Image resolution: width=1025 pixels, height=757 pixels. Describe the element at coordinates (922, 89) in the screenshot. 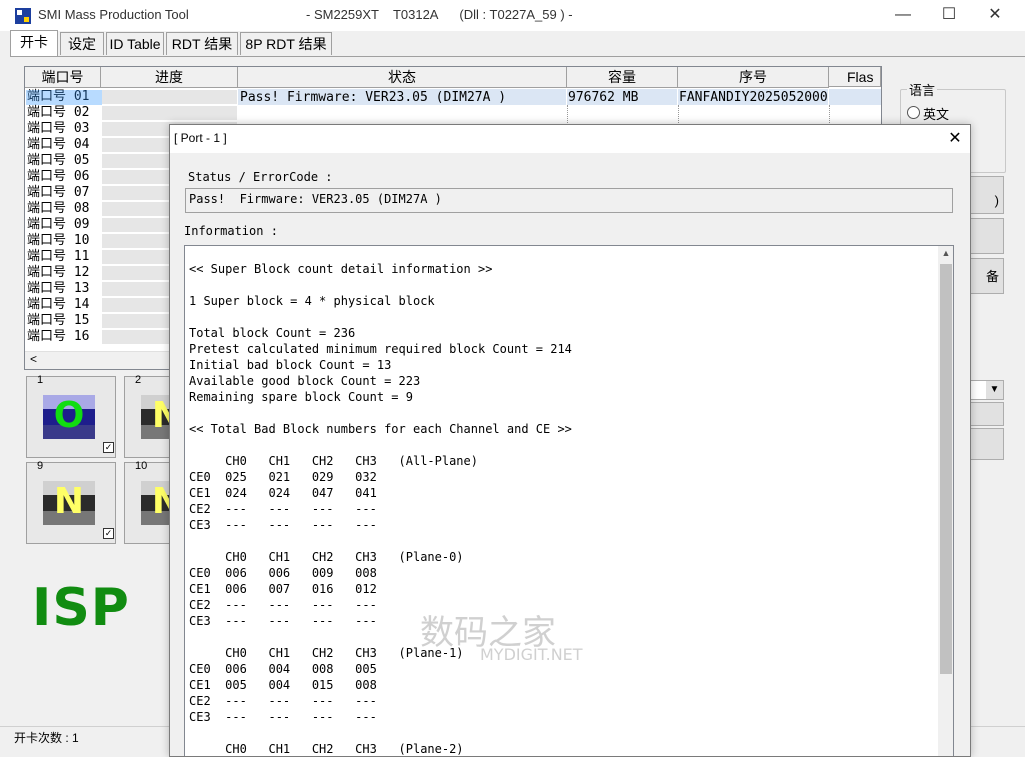

I see `language-group-title: 语言` at that location.